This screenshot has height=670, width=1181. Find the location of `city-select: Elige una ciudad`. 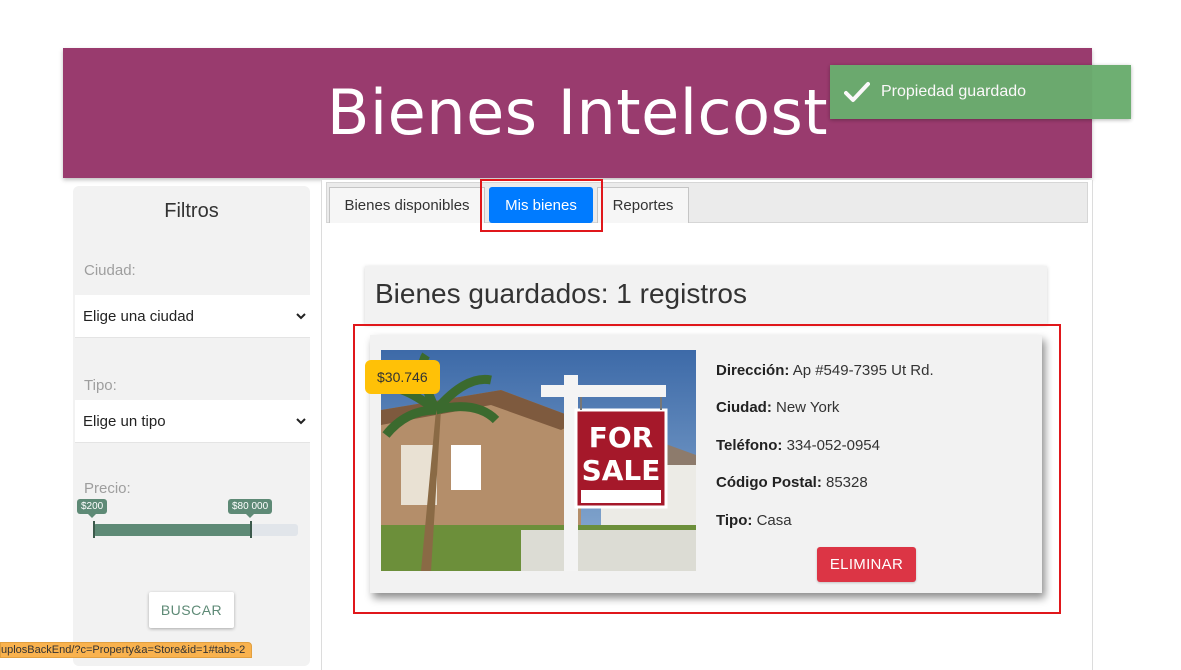

city-select: Elige una ciudad is located at coordinates (192, 316).